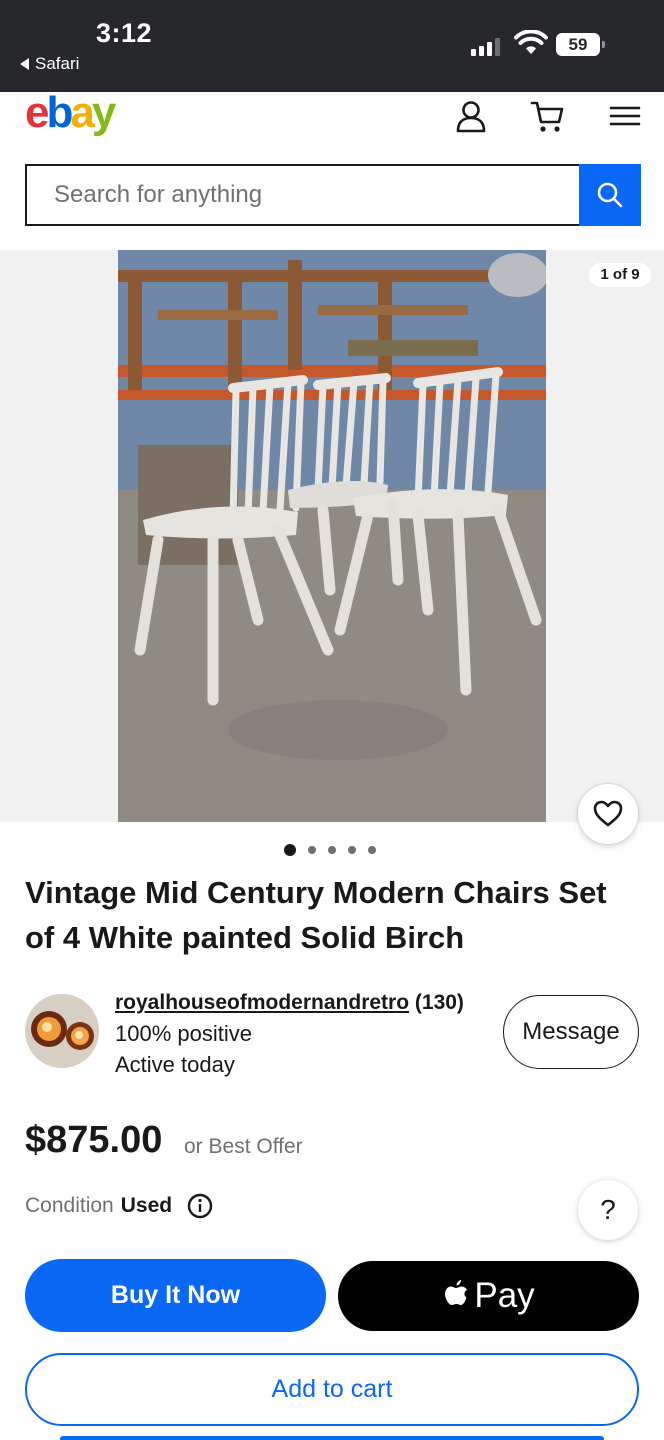 The width and height of the screenshot is (664, 1440). I want to click on watchlist-button, so click(608, 814).